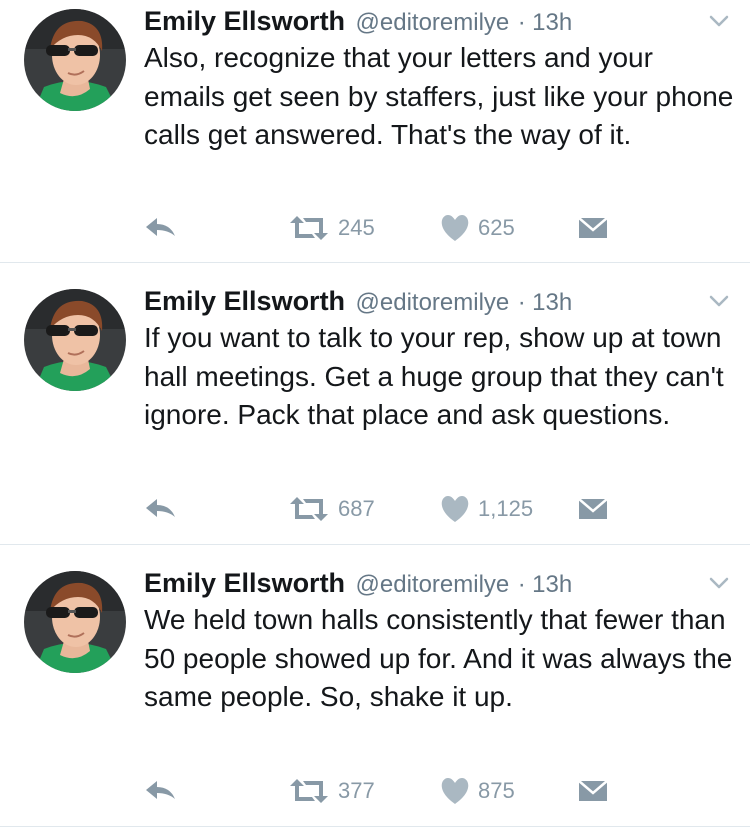 Image resolution: width=750 pixels, height=832 pixels. Describe the element at coordinates (384, 509) in the screenshot. I see `tweet-actions: 687 1,125` at that location.